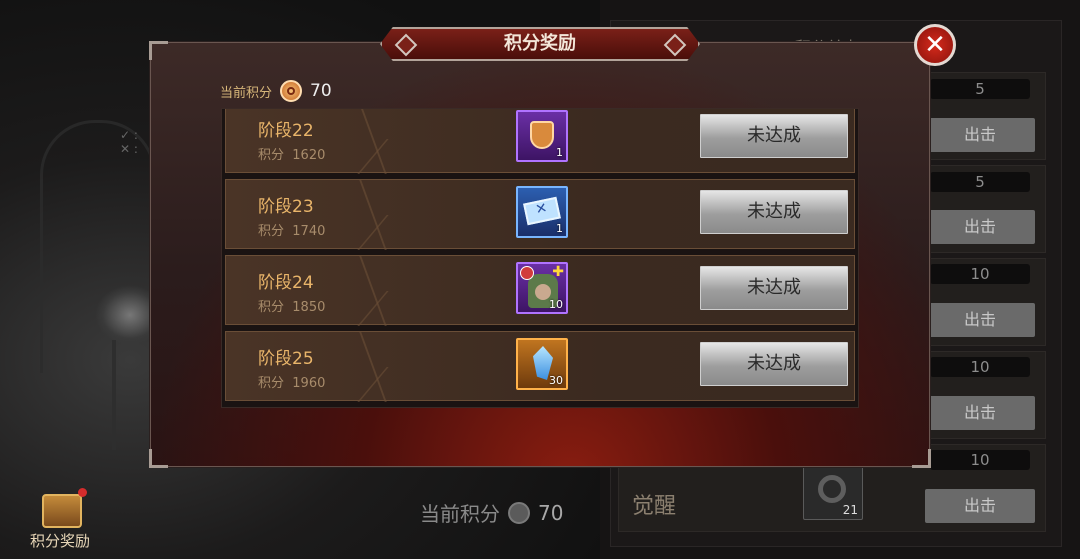  Describe the element at coordinates (292, 383) in the screenshot. I see `stage-points: 积分 1960` at that location.